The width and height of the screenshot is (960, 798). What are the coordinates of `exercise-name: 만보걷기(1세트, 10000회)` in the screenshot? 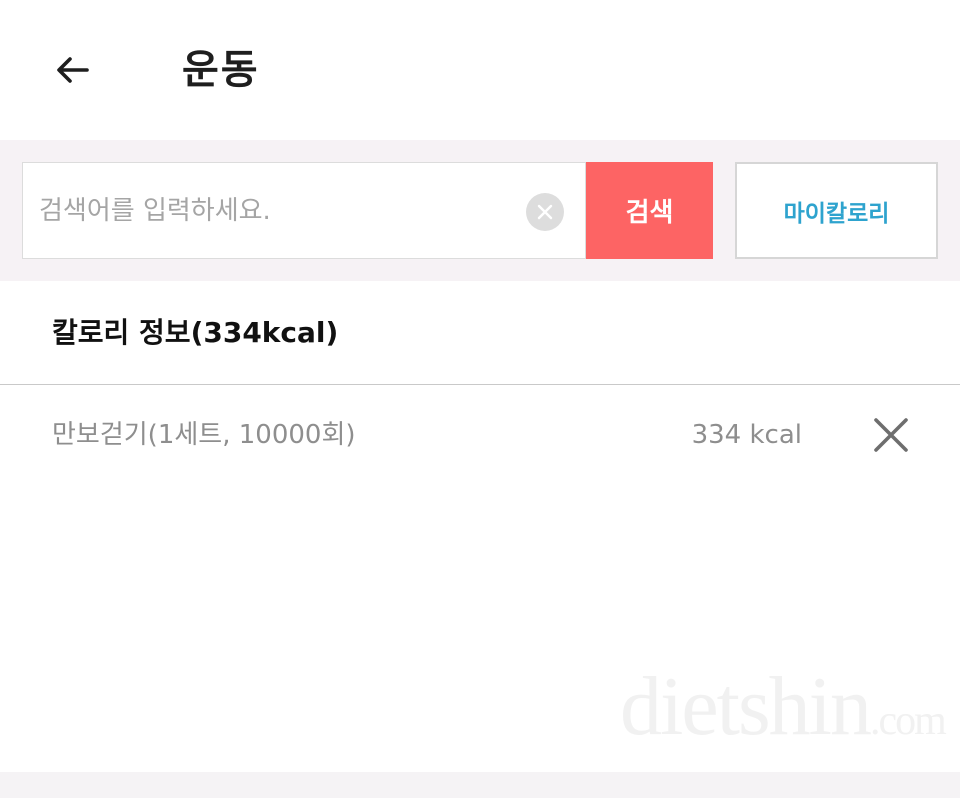 It's located at (204, 435).